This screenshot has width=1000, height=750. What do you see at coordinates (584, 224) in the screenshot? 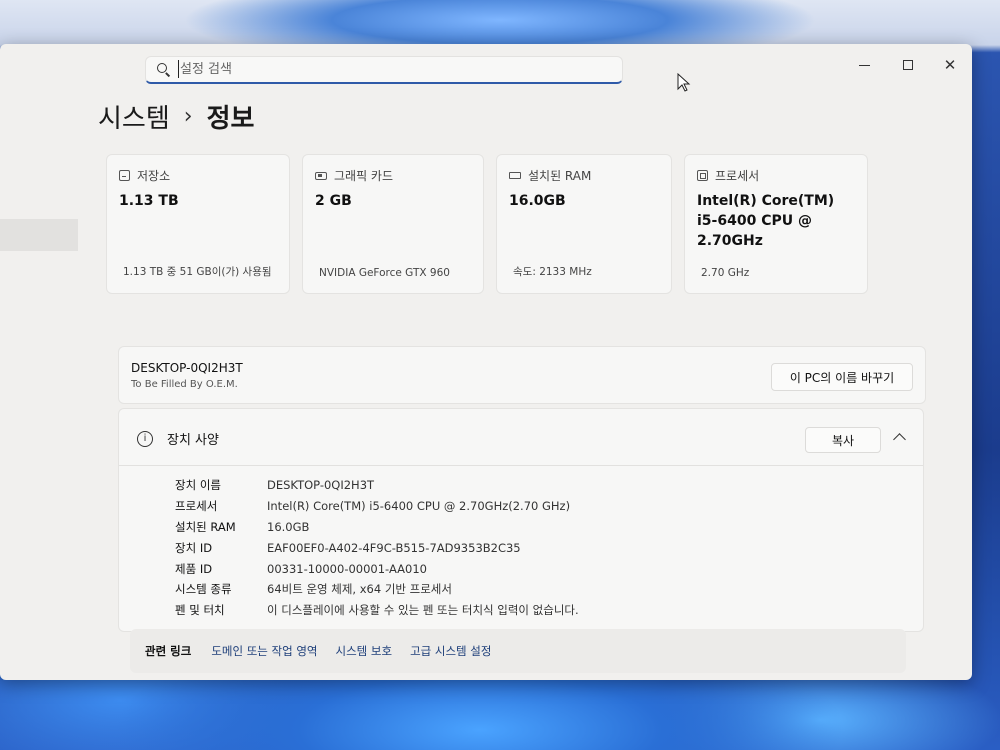
I see `ram-card: 설치된 RAM 16.0GB 속도: 2133 MHz` at bounding box center [584, 224].